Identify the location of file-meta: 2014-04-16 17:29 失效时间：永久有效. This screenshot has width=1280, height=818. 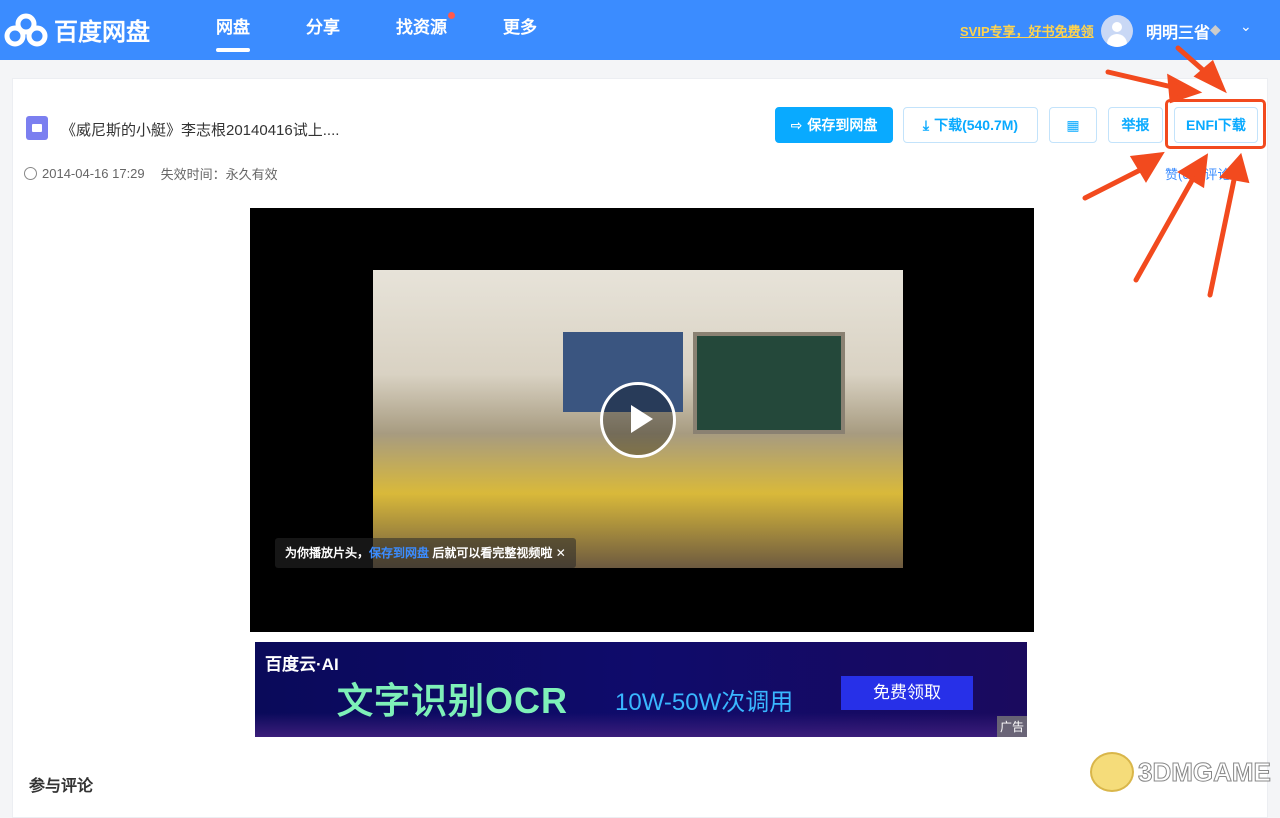
(151, 173).